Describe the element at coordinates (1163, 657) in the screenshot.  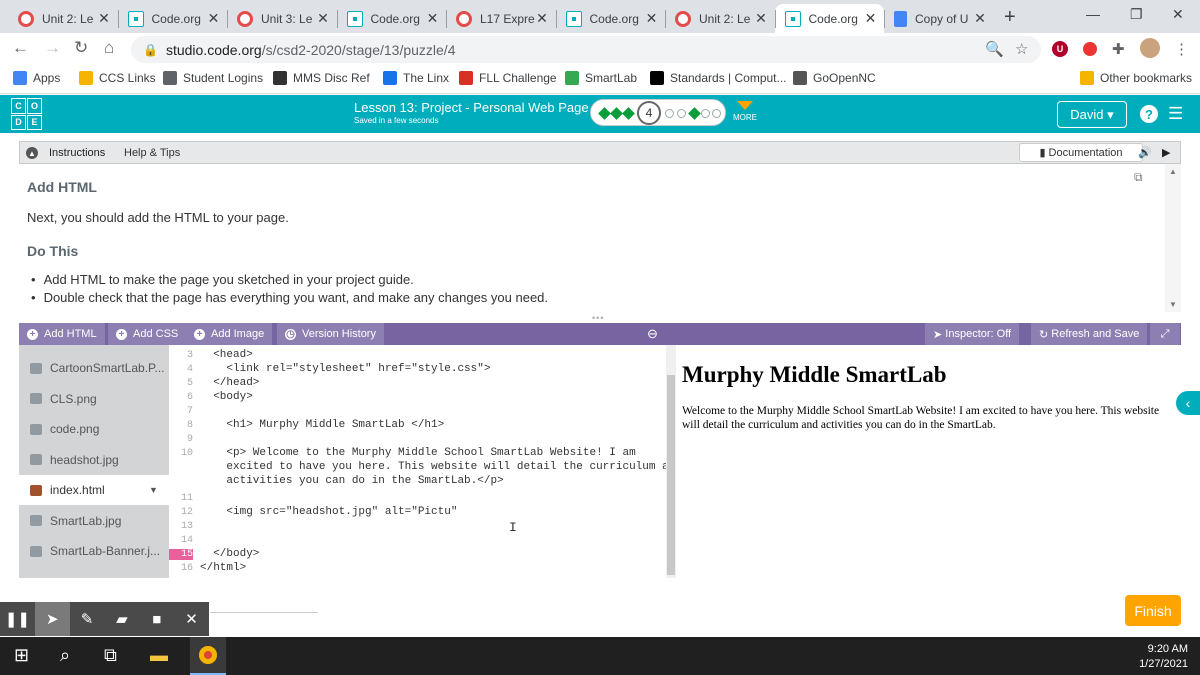
I see `system-clock: 9:20 AM 1/27/2021` at that location.